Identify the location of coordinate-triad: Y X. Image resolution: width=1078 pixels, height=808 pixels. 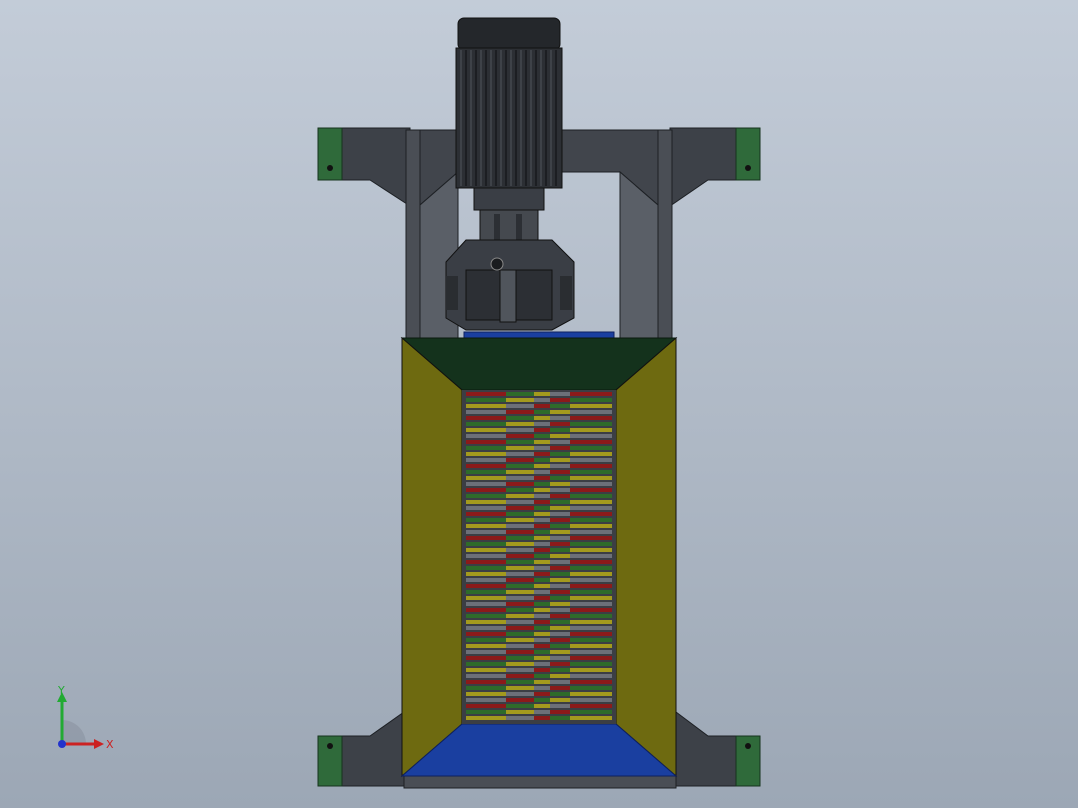
(85, 721).